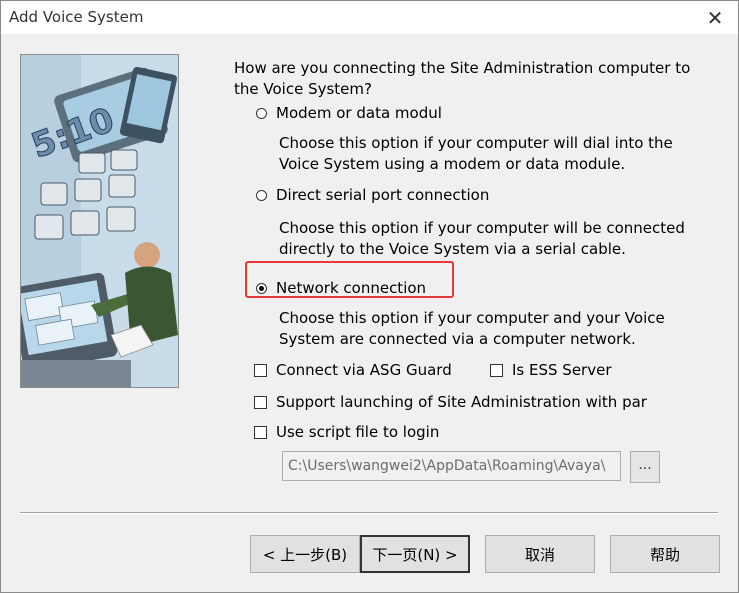 The height and width of the screenshot is (593, 739). What do you see at coordinates (76, 17) in the screenshot?
I see `window-title: Add Voice System` at bounding box center [76, 17].